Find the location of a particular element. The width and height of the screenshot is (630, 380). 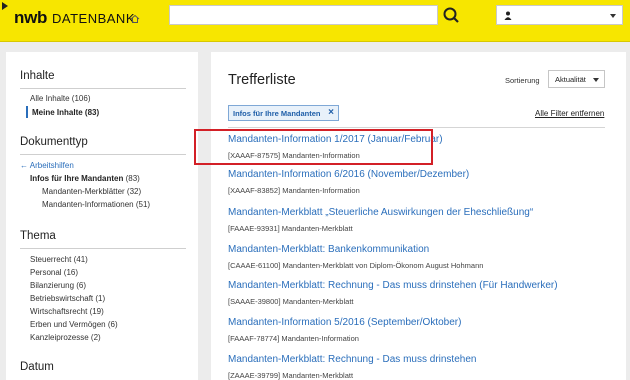

user-menu is located at coordinates (559, 15).